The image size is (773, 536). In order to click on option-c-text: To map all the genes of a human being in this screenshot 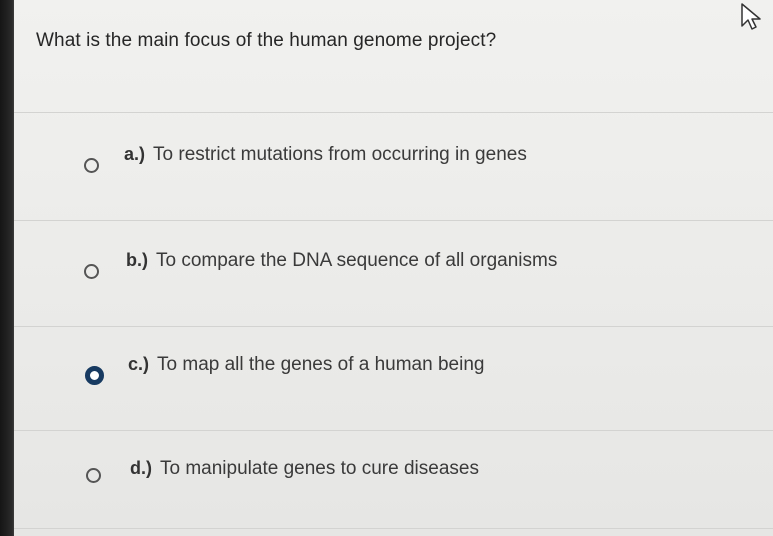, I will do `click(321, 364)`.